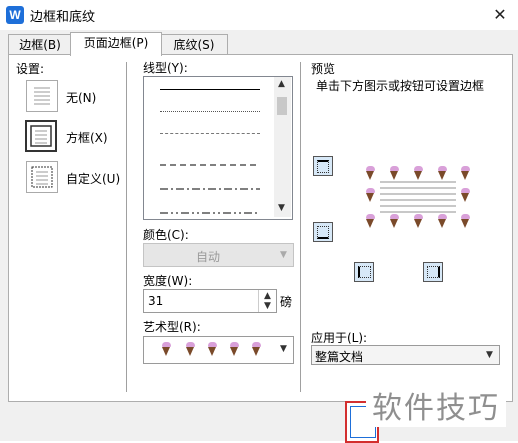  I want to click on width-stepper: ▲ ▼, so click(267, 301).